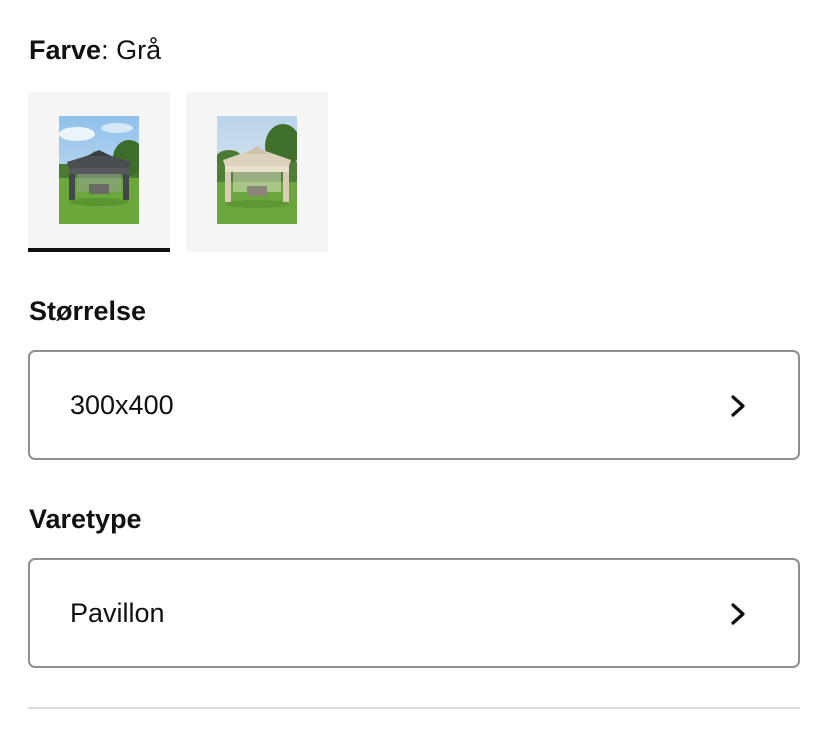 The image size is (828, 747). I want to click on size-label: Størrelse, so click(88, 311).